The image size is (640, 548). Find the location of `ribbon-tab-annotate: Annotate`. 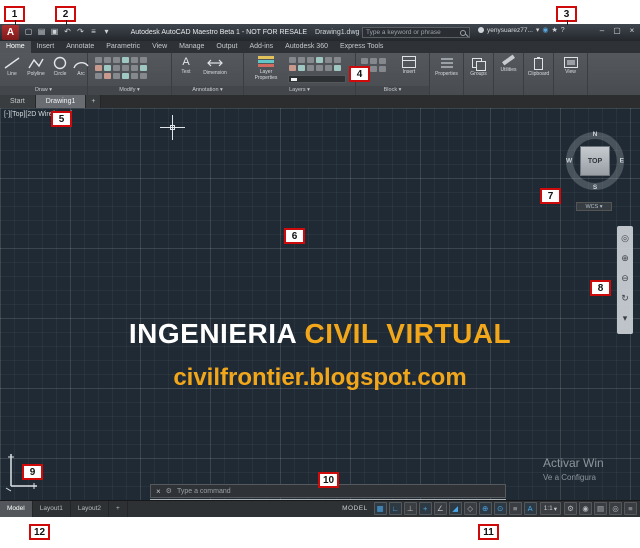

ribbon-tab-annotate: Annotate is located at coordinates (80, 47).